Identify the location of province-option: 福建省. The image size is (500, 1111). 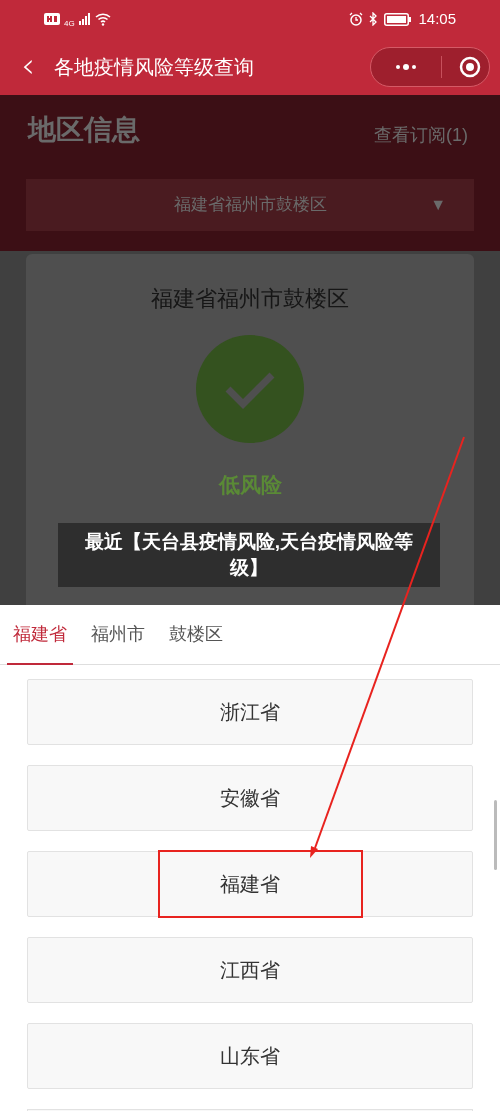
(250, 884).